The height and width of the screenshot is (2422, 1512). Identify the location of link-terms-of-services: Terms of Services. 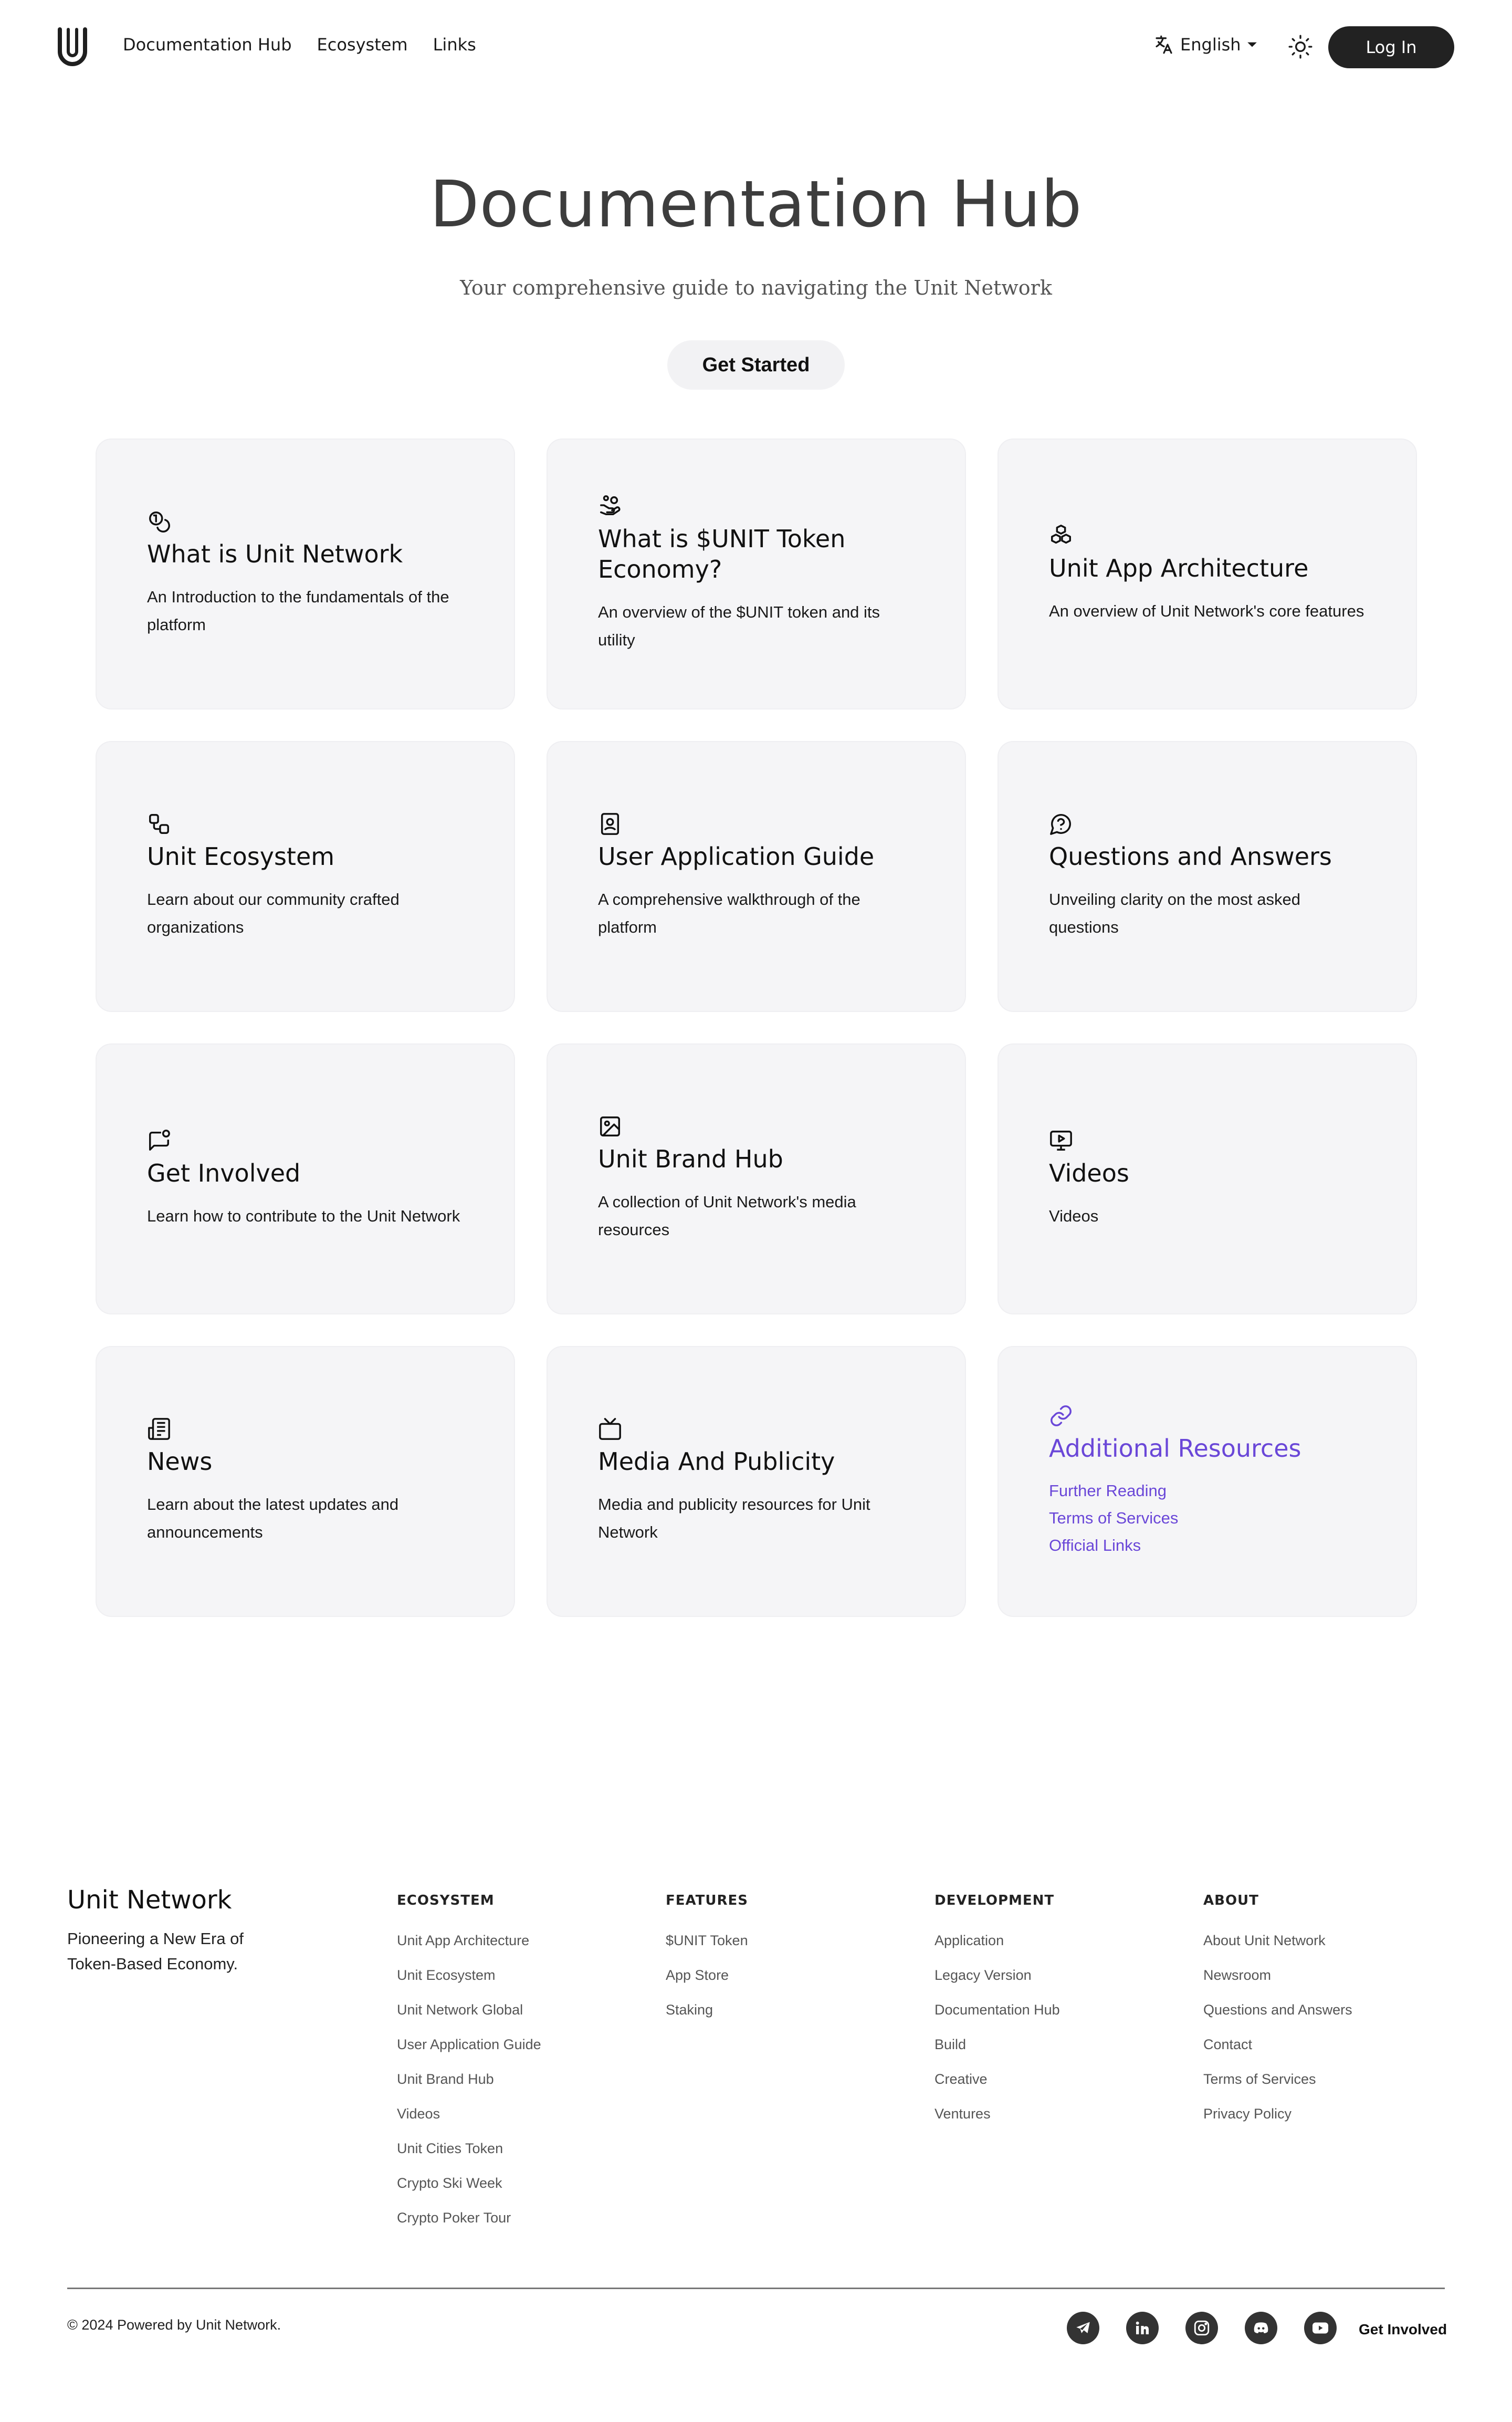
(1207, 1518).